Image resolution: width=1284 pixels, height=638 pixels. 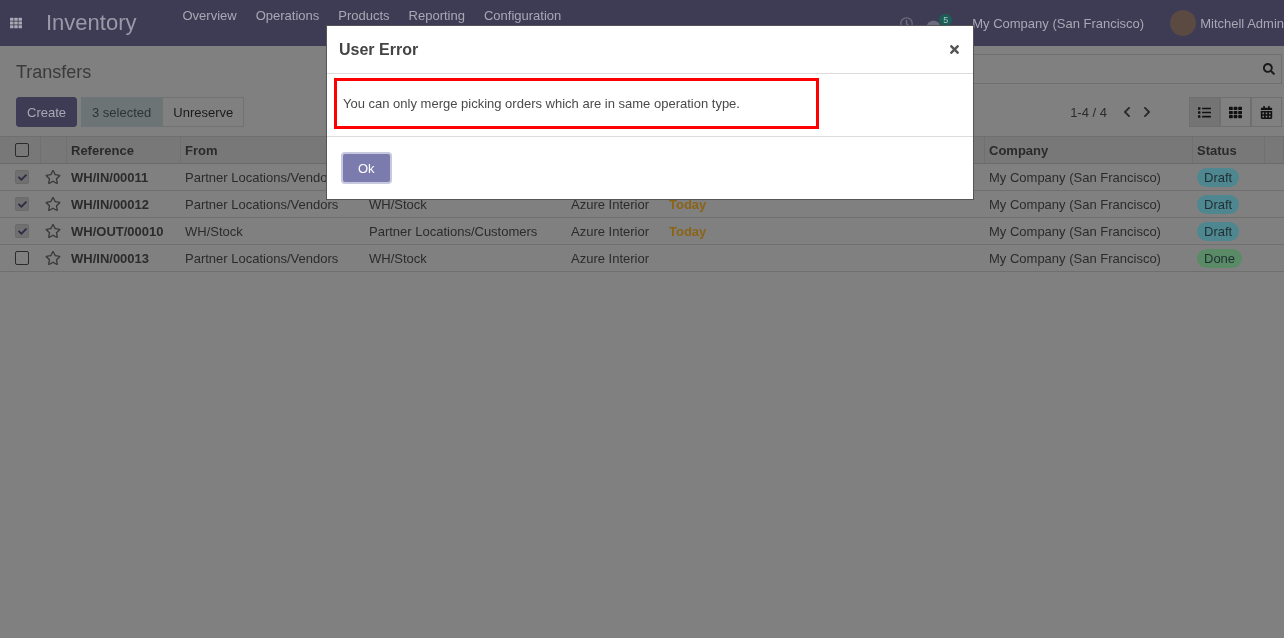 I want to click on column-header: Status, so click(x=1229, y=150).